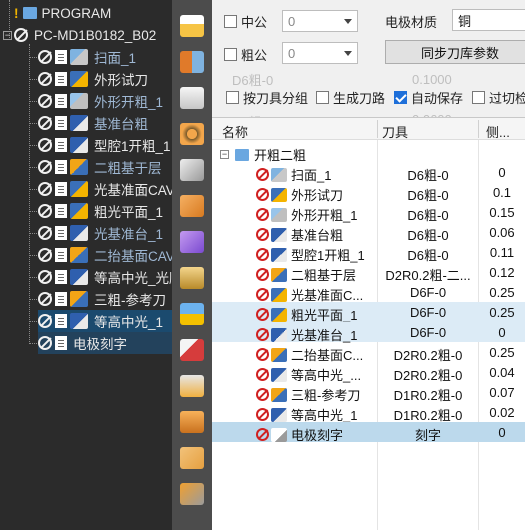  Describe the element at coordinates (507, 98) in the screenshot. I see `gouge-check-label: 过切检` at that location.